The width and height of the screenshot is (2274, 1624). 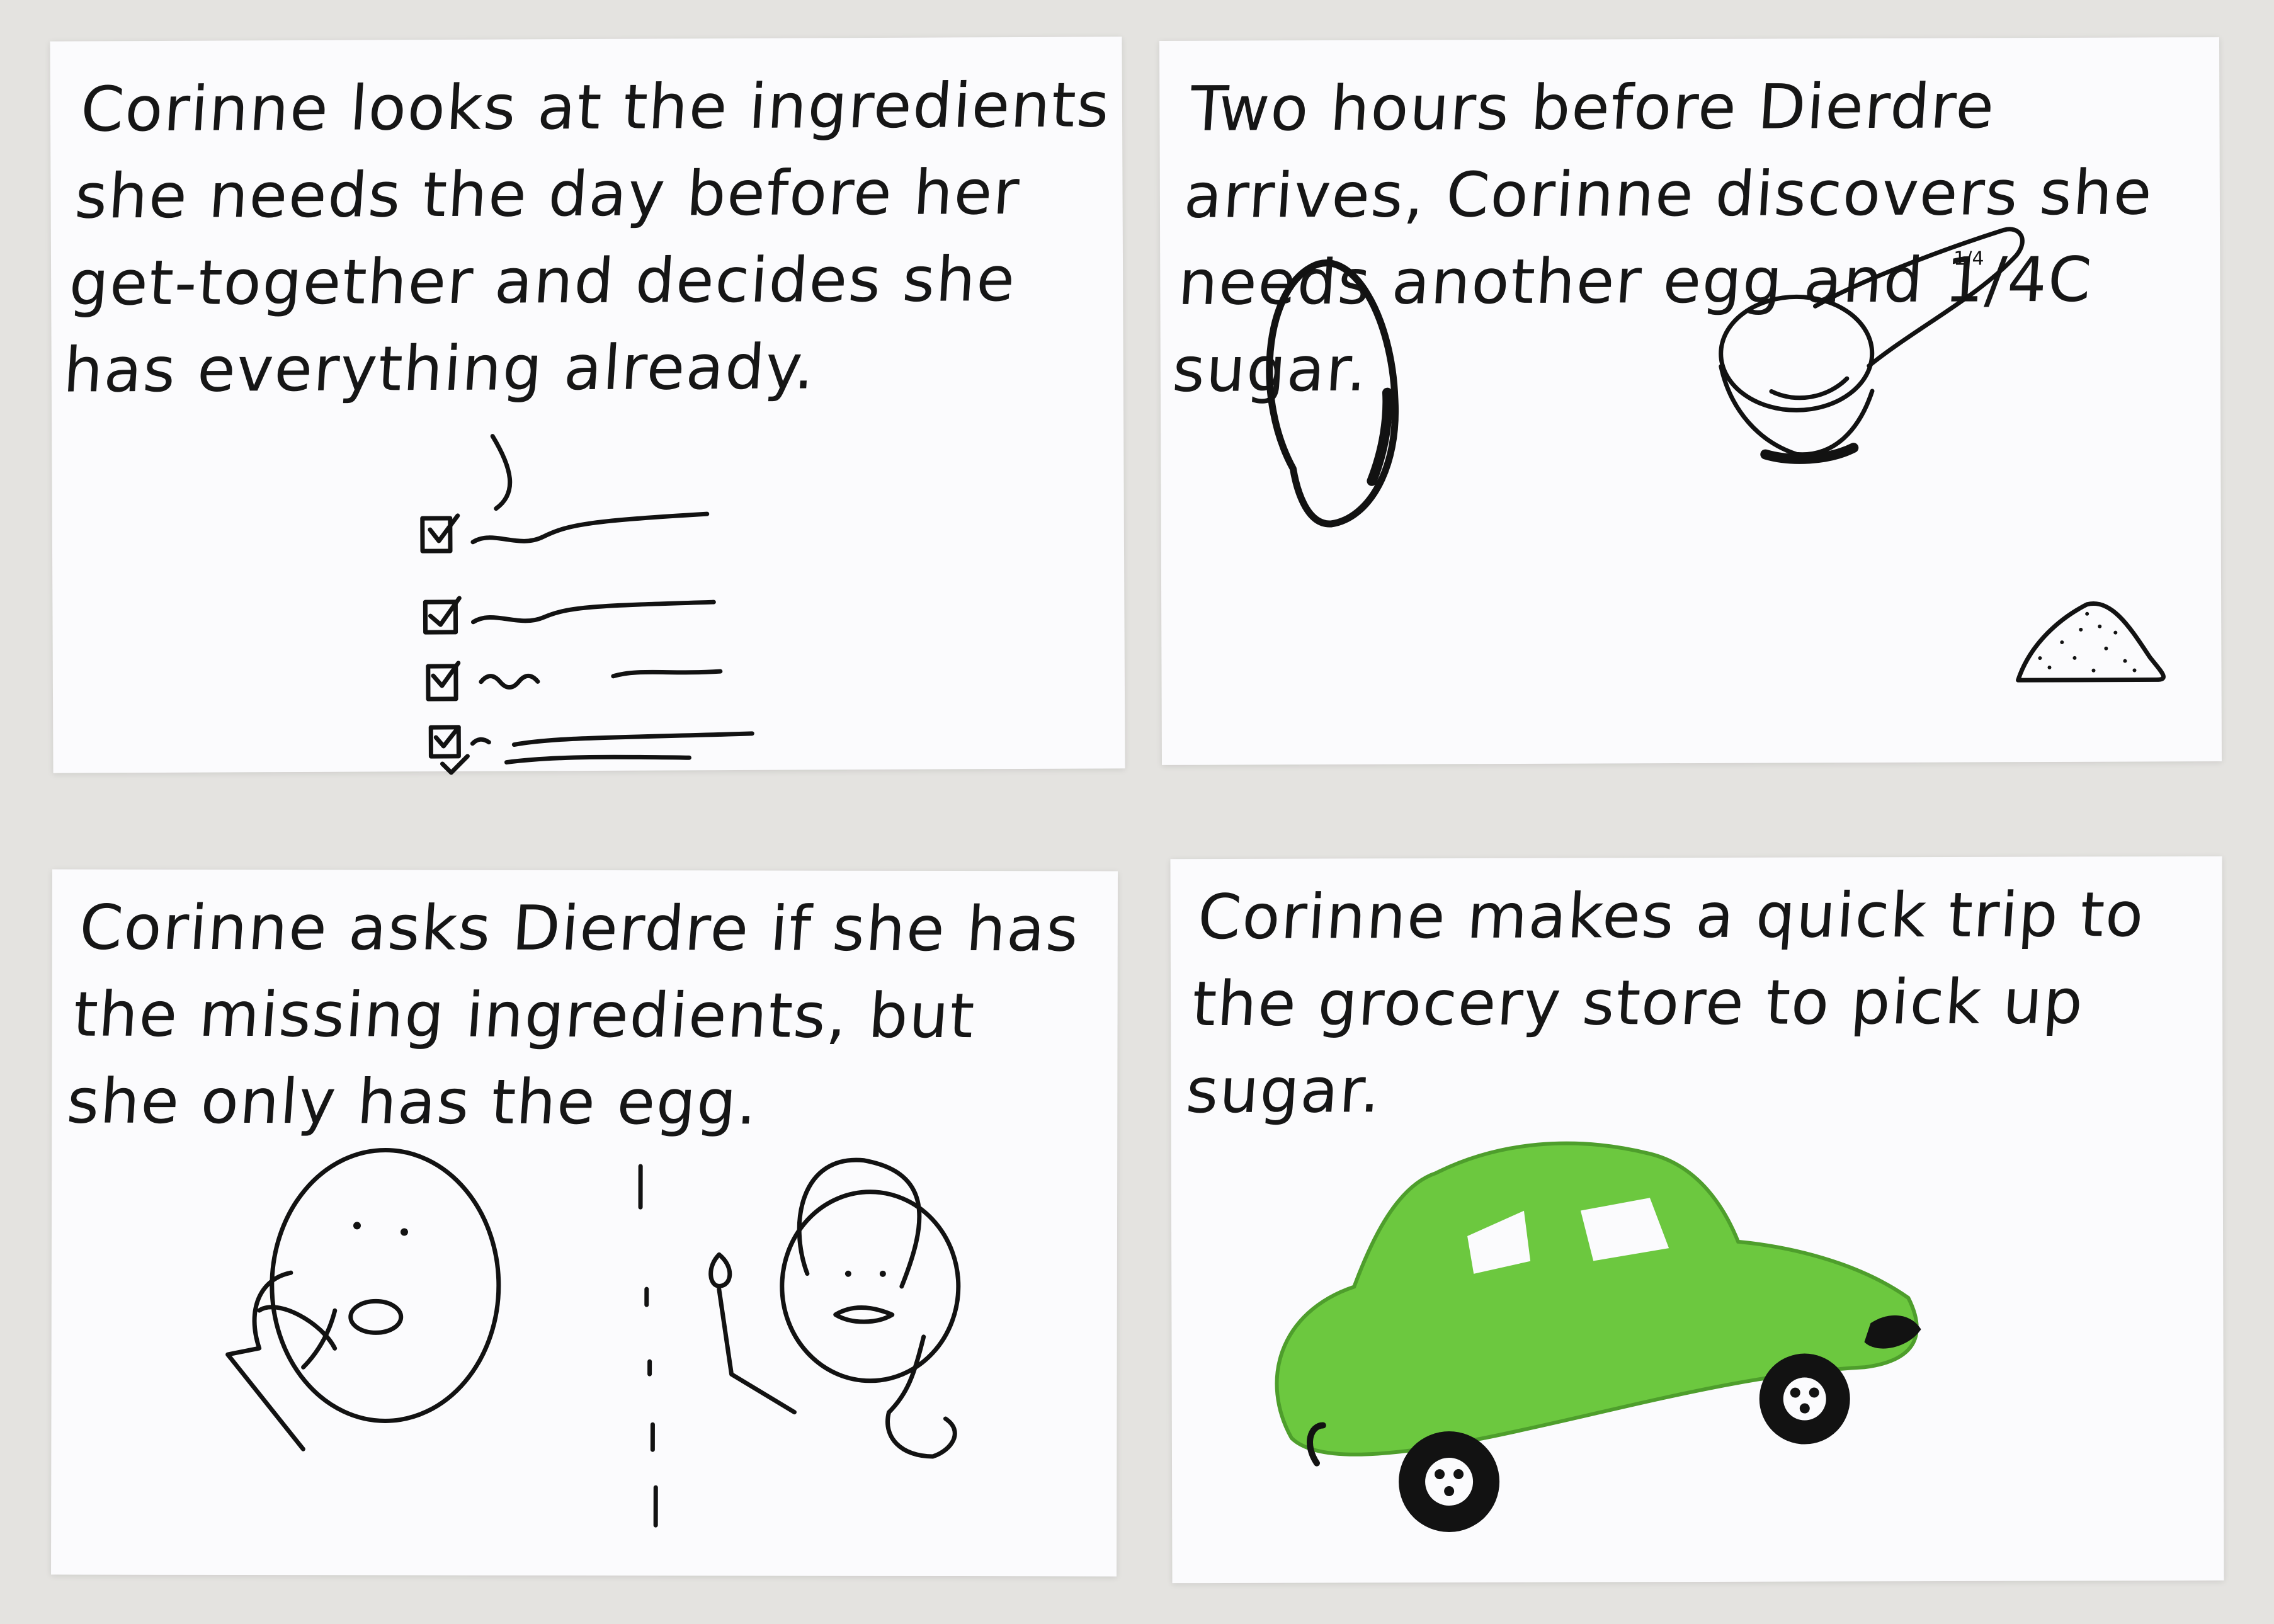 I want to click on egg-icon, so click(x=1332, y=393).